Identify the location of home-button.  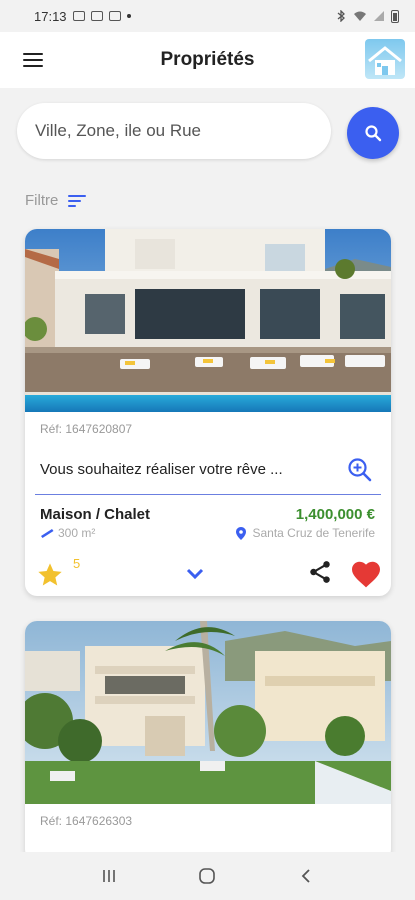
(207, 876).